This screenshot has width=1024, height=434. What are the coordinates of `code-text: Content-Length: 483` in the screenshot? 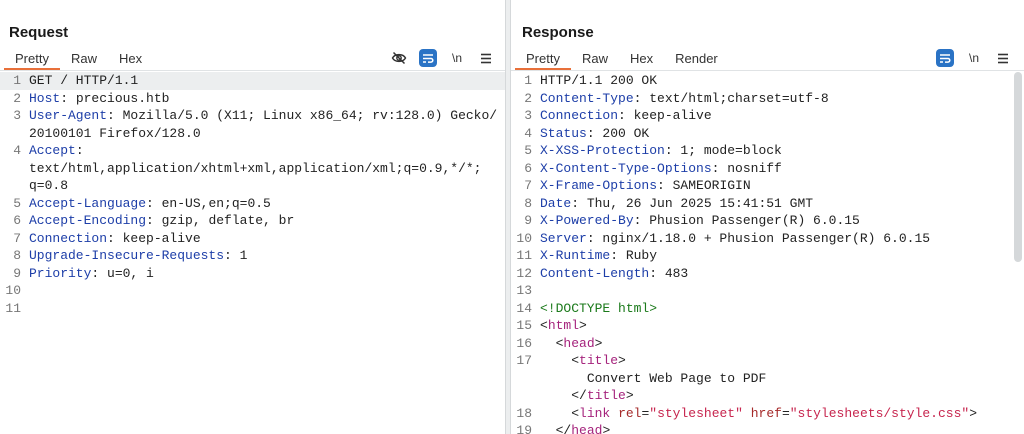 It's located at (782, 274).